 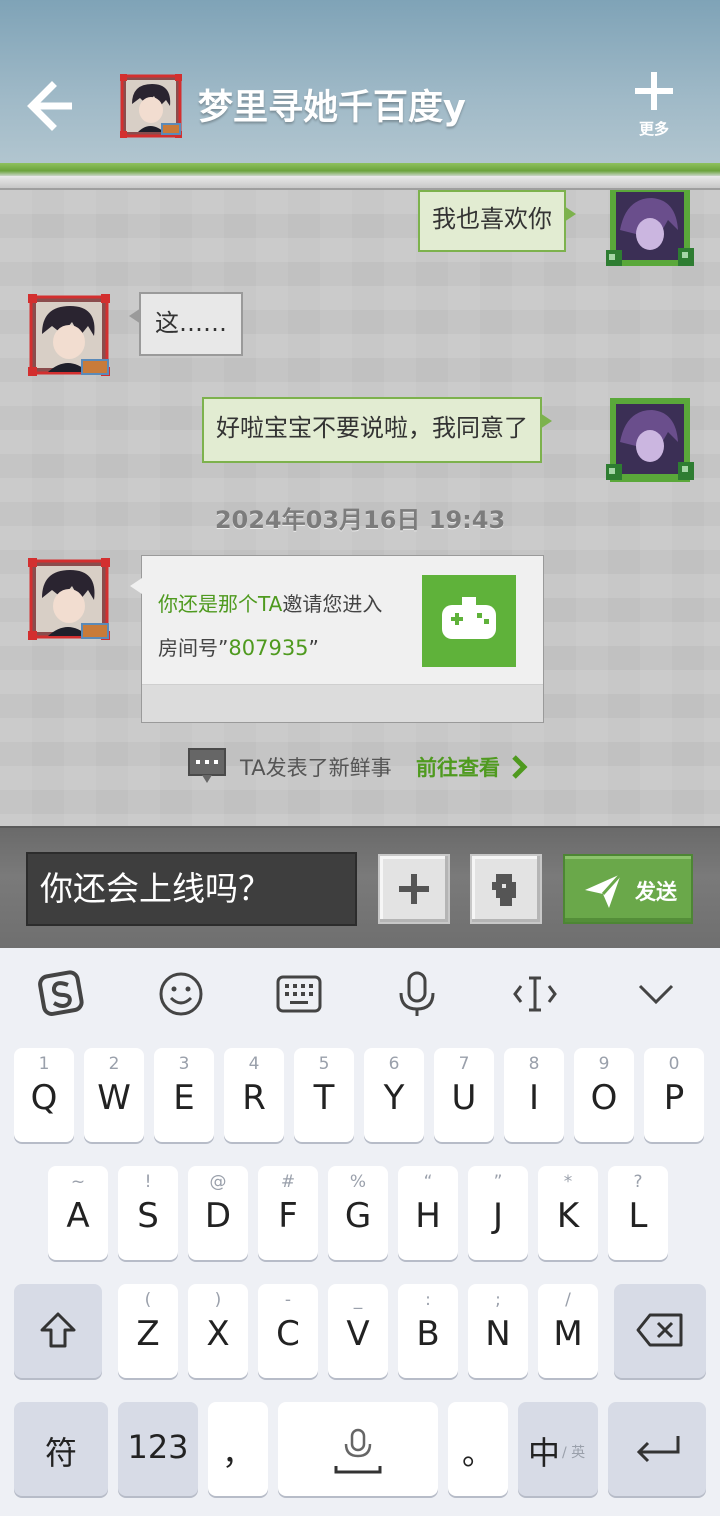 What do you see at coordinates (604, 1095) in the screenshot?
I see `key-o: 9O` at bounding box center [604, 1095].